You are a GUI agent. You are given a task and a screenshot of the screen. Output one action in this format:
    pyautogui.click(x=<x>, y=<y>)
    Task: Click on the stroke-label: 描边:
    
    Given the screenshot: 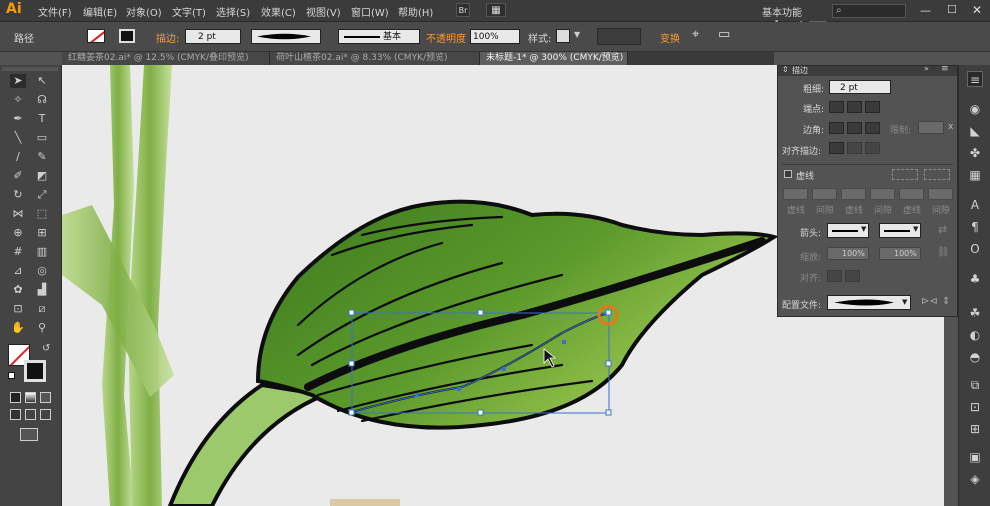 What is the action you would take?
    pyautogui.click(x=167, y=37)
    